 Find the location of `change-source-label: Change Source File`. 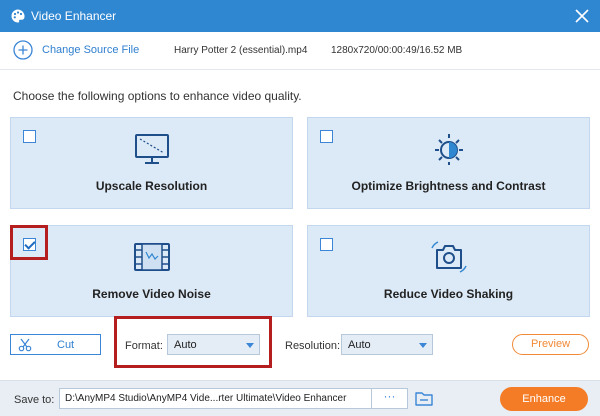

change-source-label: Change Source File is located at coordinates (91, 50).